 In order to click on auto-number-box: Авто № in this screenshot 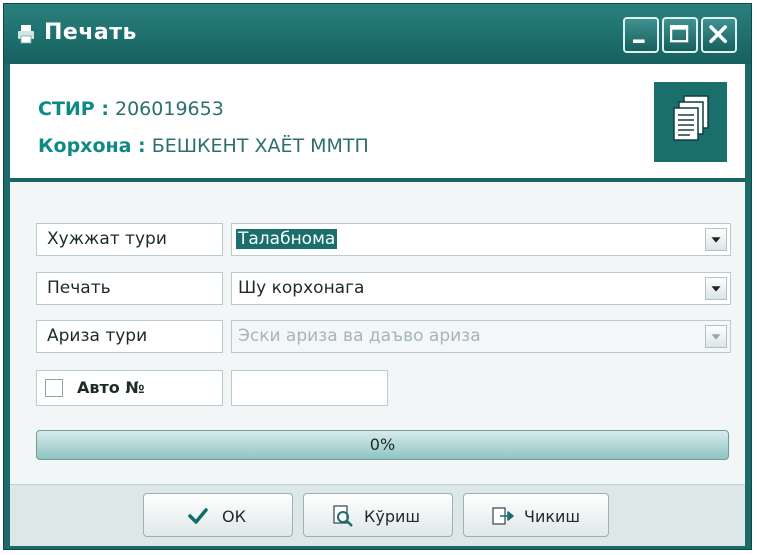, I will do `click(129, 388)`.